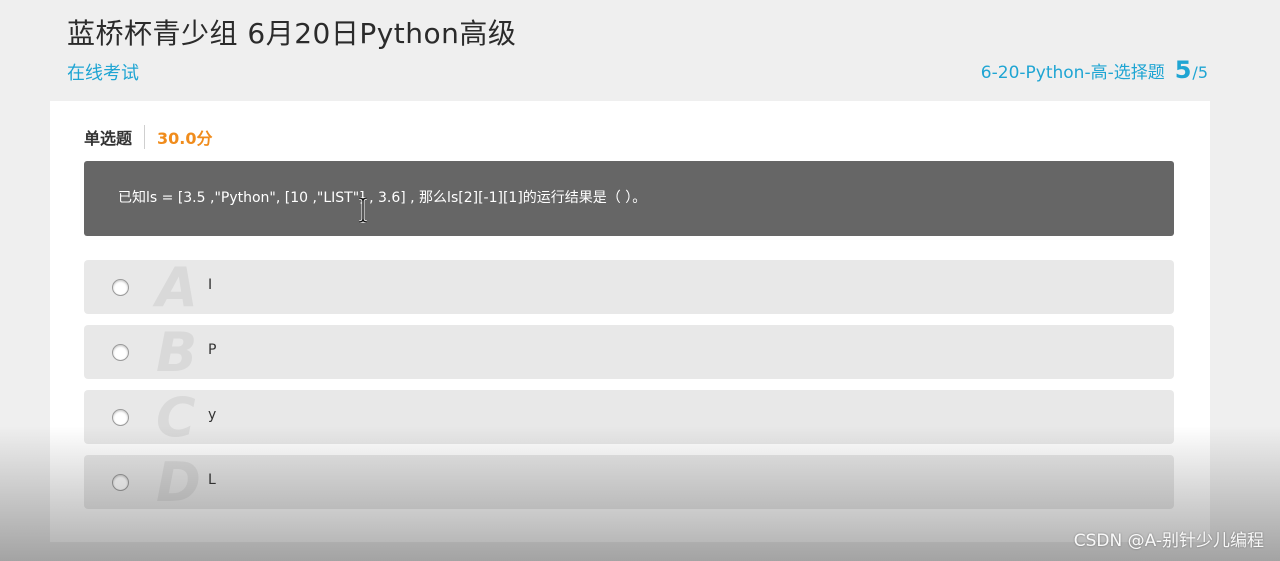 The height and width of the screenshot is (561, 1280). Describe the element at coordinates (177, 352) in the screenshot. I see `option-letter: B` at that location.